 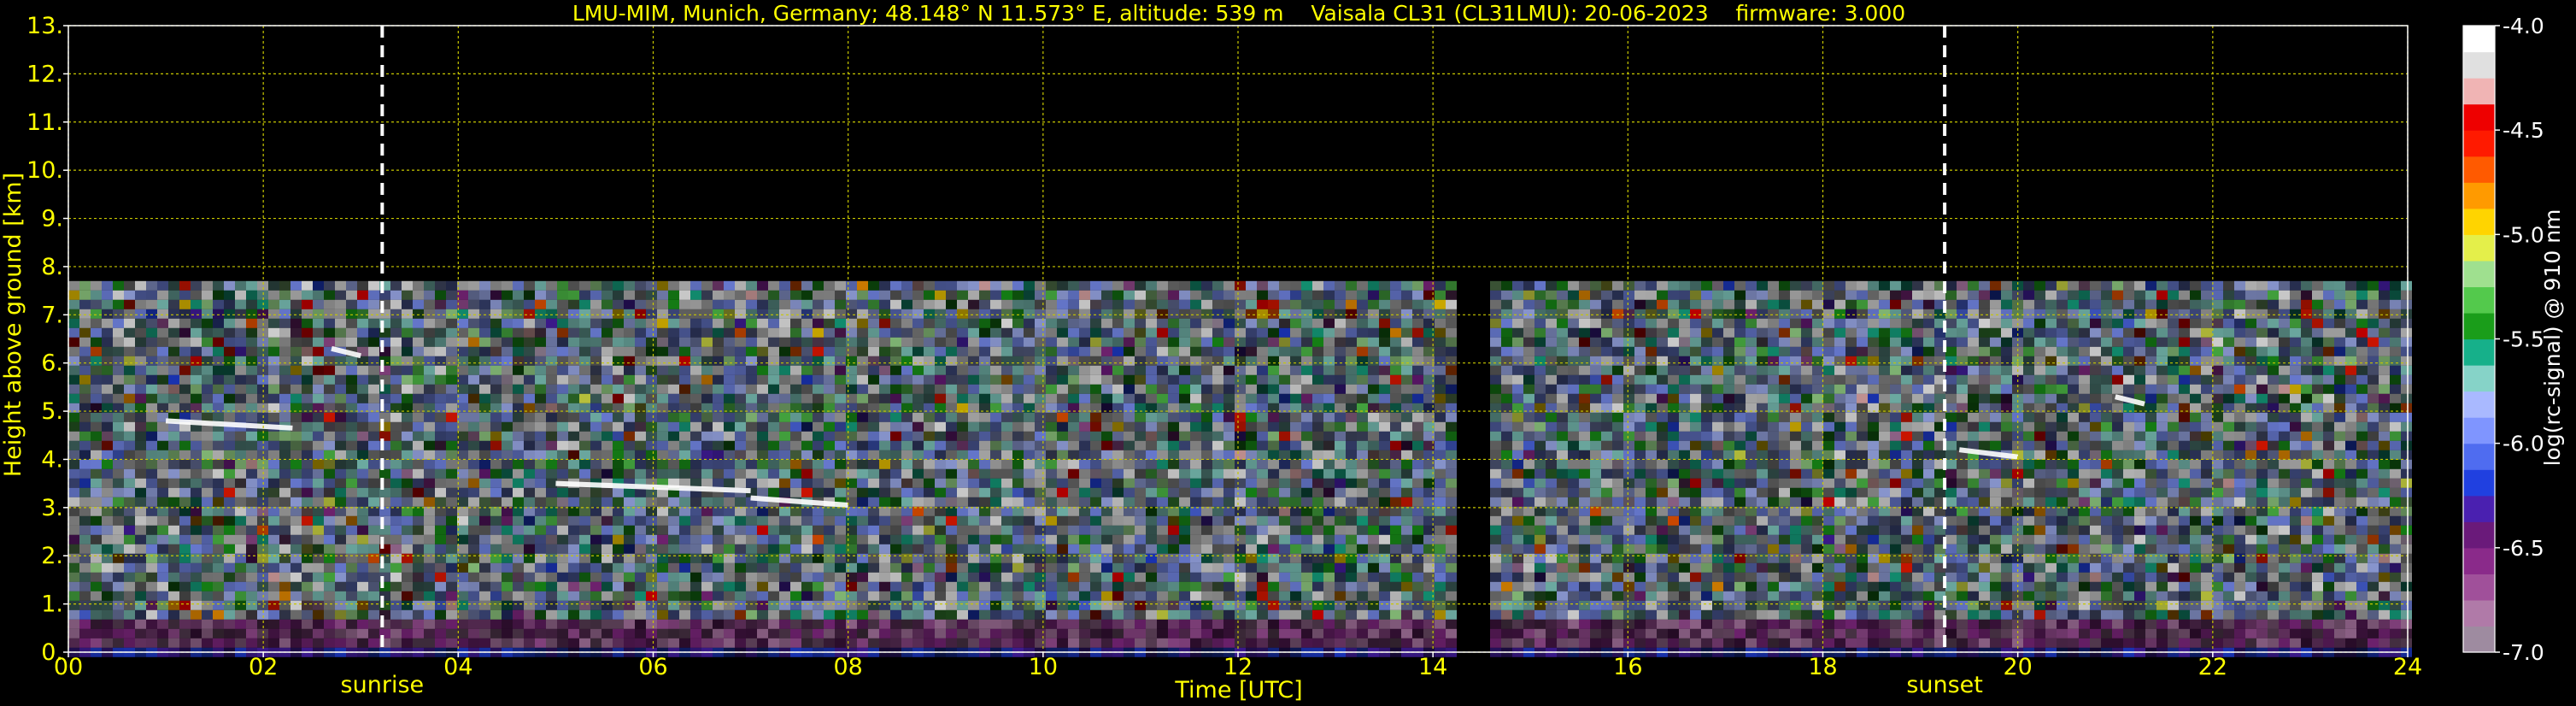 What do you see at coordinates (52, 604) in the screenshot?
I see `y-tick-label: 1.` at bounding box center [52, 604].